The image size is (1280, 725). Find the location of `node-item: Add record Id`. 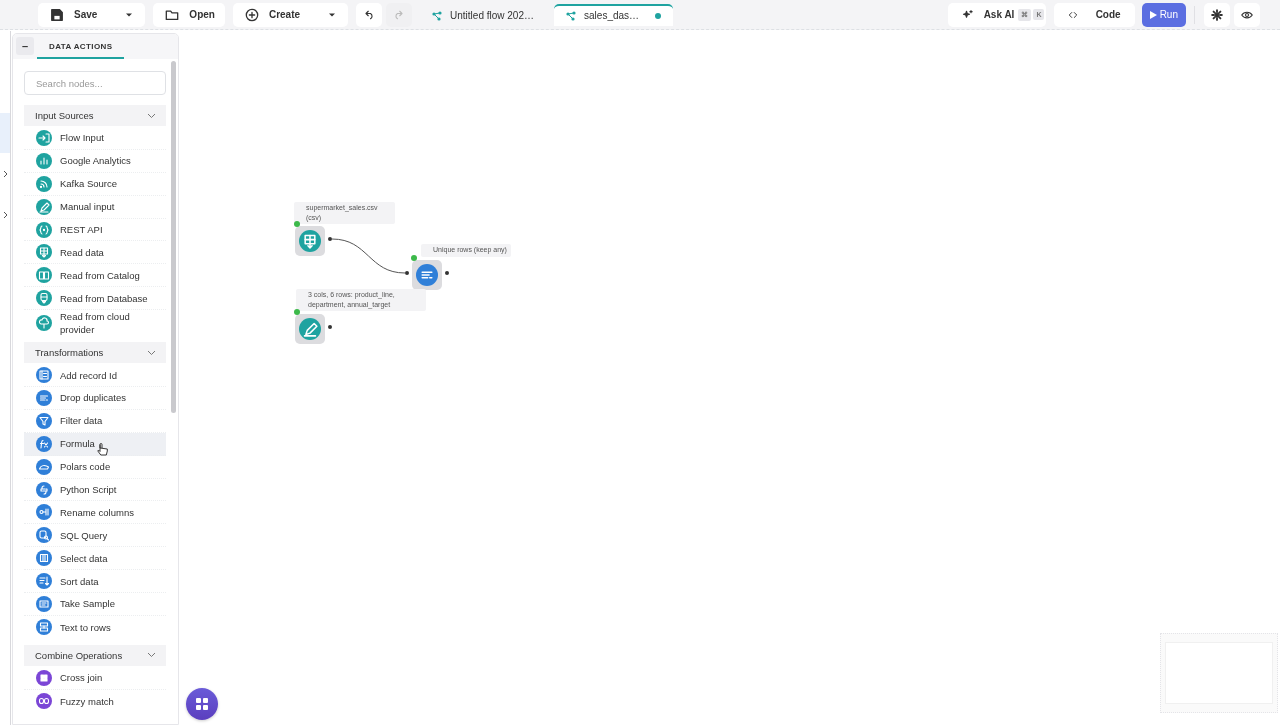

node-item: Add record Id is located at coordinates (95, 375).